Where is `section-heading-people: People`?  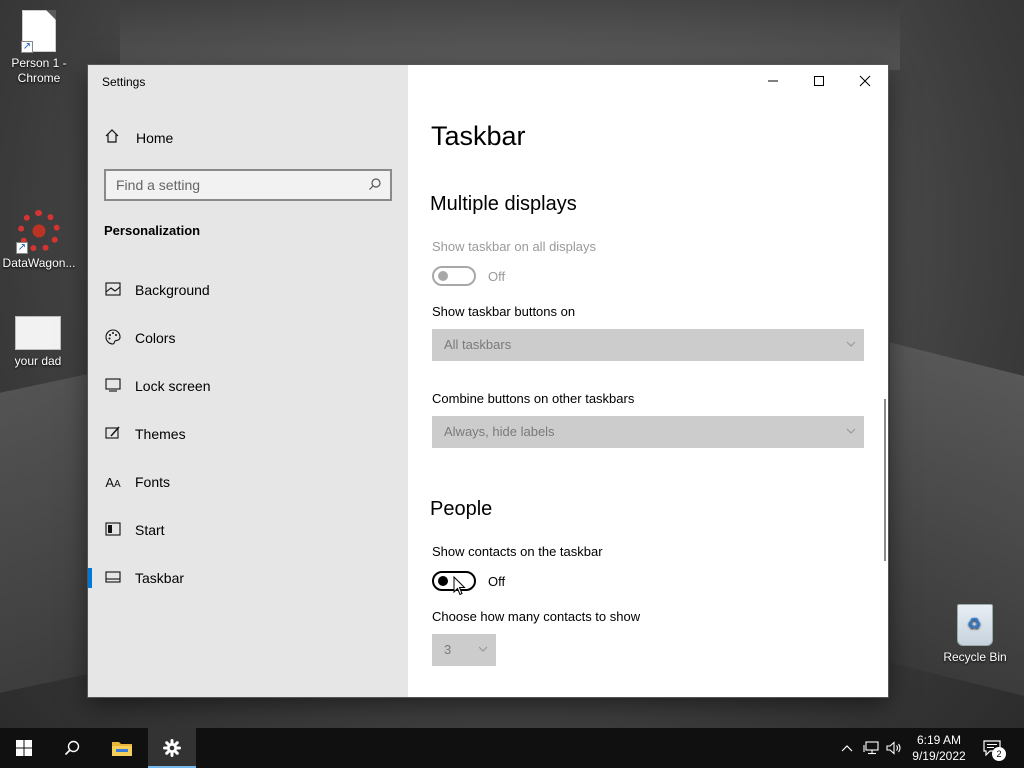 section-heading-people: People is located at coordinates (461, 509).